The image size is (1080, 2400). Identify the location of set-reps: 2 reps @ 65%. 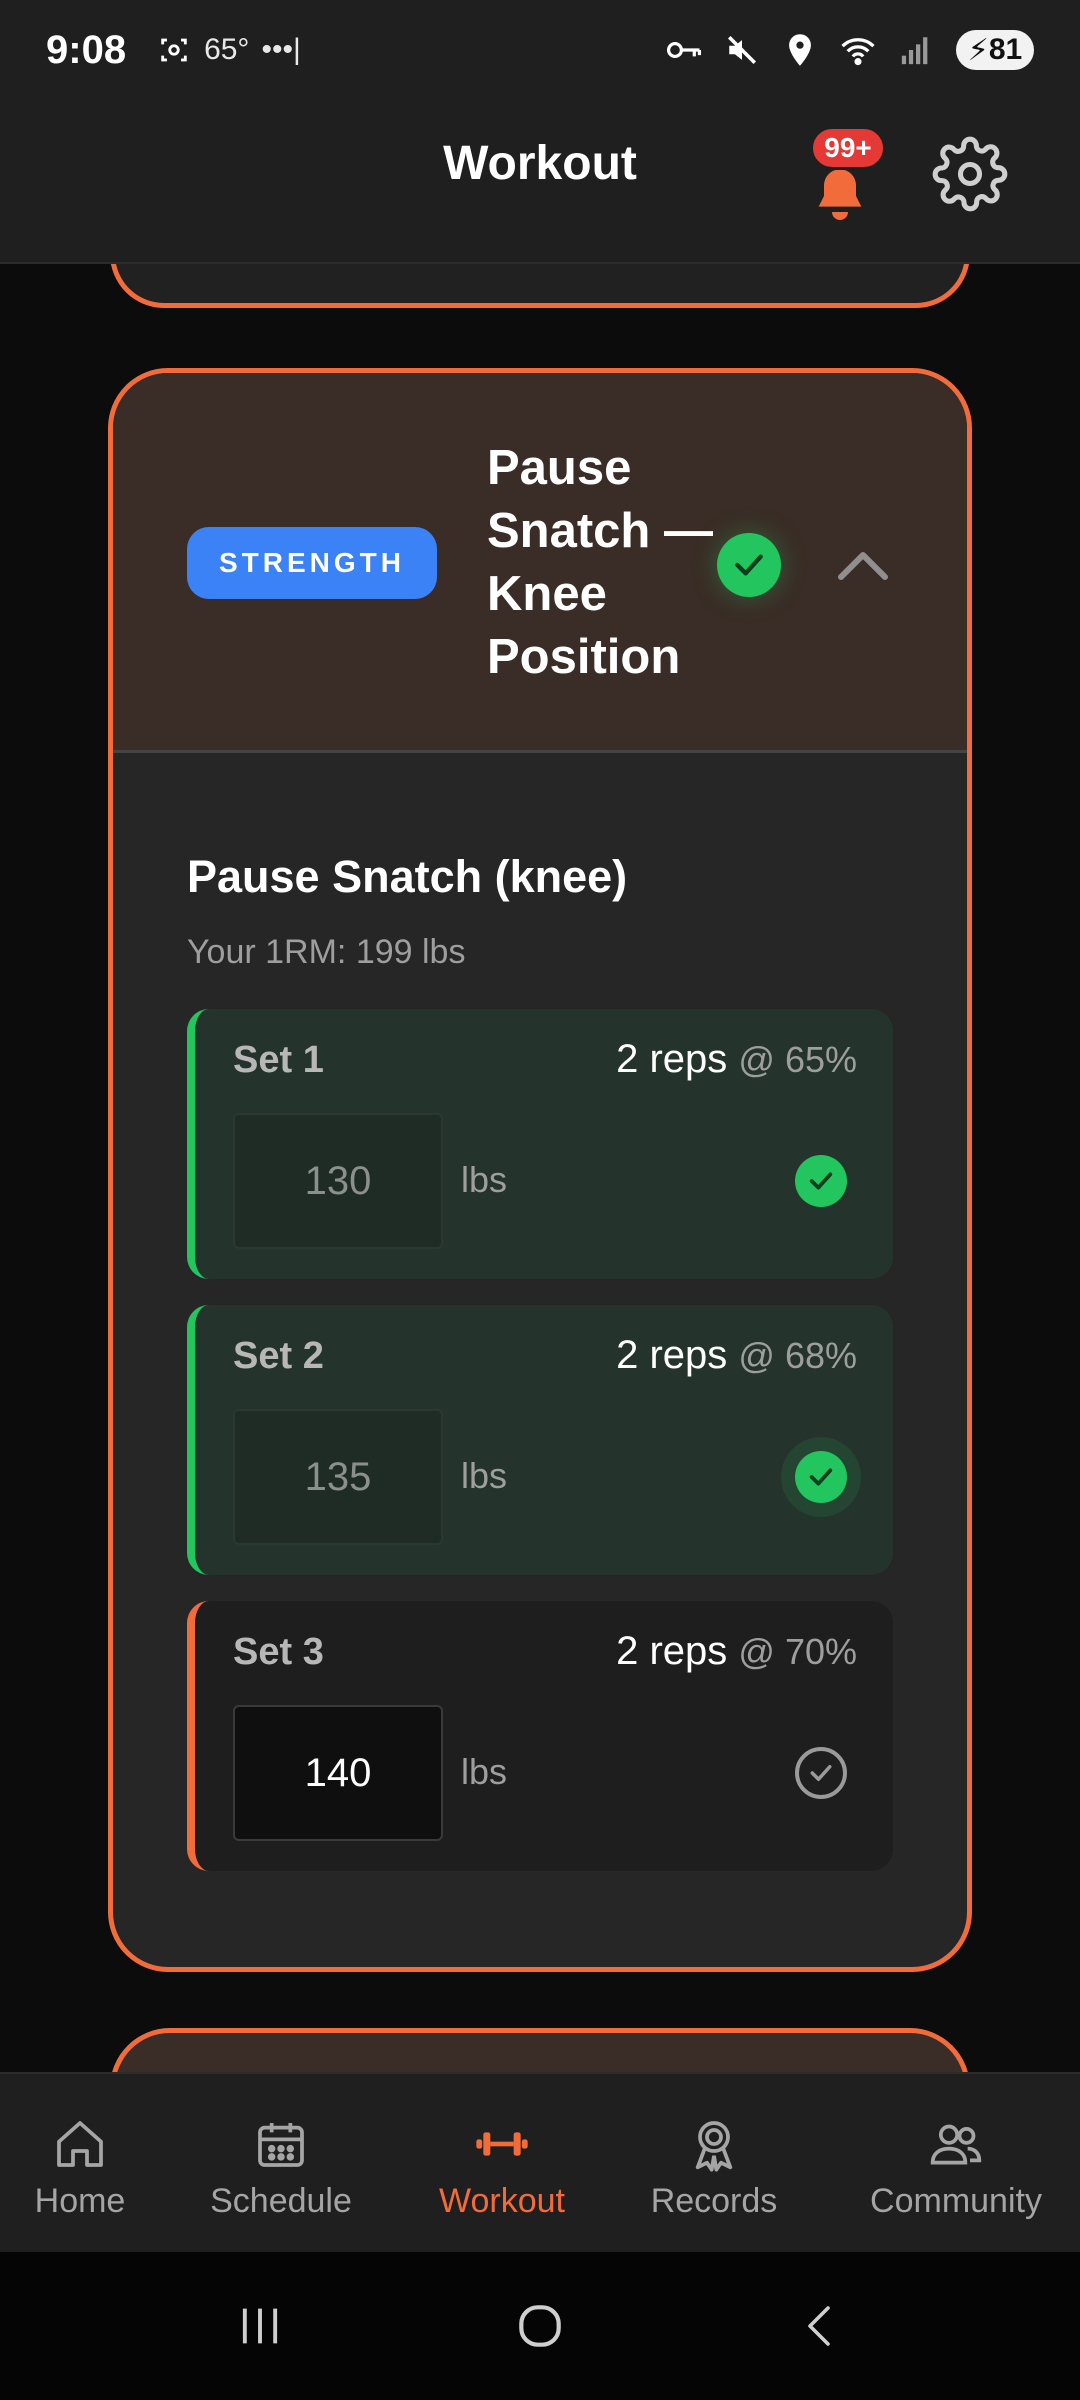
(736, 1059).